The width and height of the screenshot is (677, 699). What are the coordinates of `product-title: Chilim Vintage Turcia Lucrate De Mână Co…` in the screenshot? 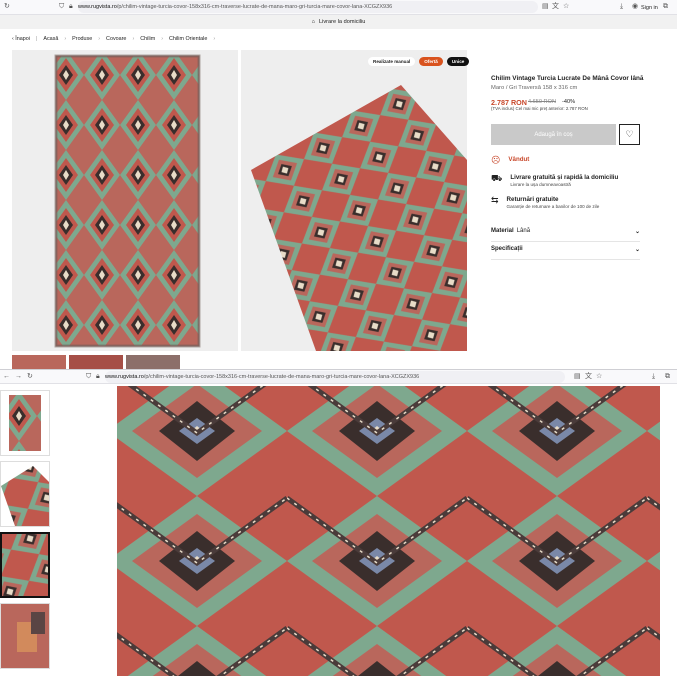 It's located at (567, 78).